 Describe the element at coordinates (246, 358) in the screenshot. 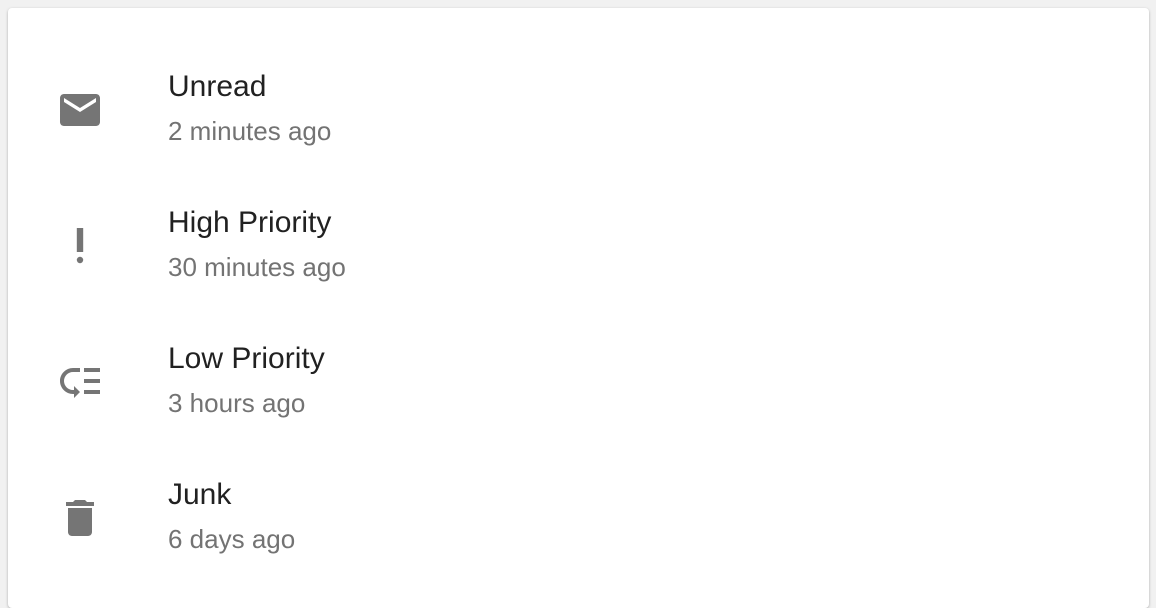

I see `list-item-title: Low Priority` at that location.